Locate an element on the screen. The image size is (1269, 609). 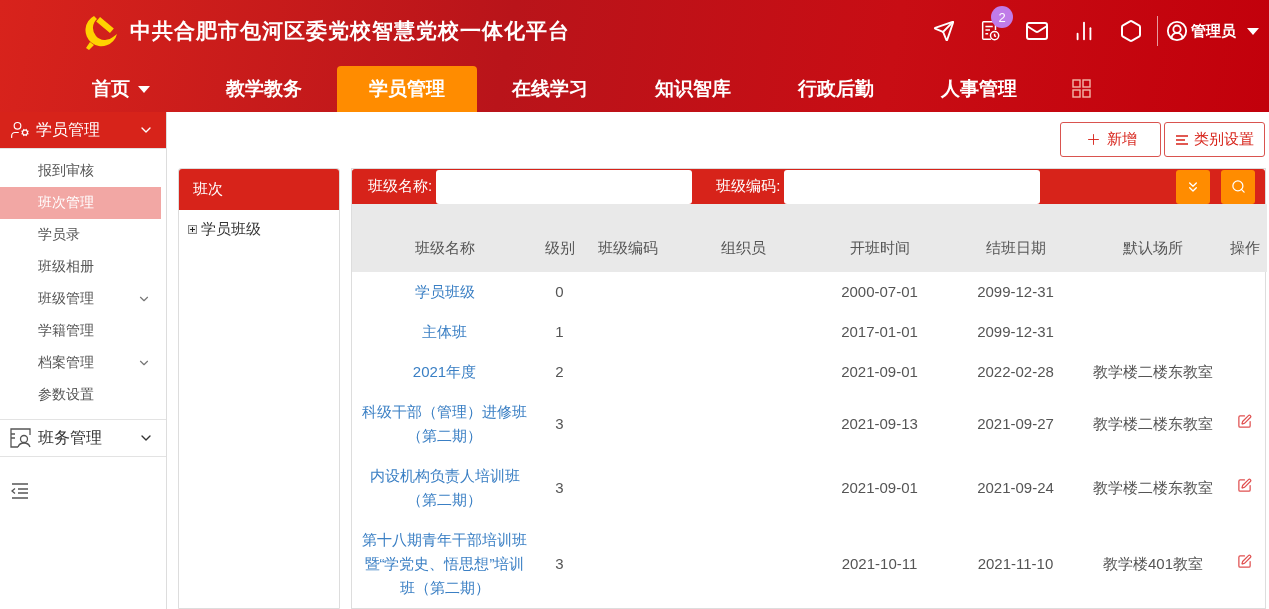
user-menu: 管理员 is located at coordinates (1212, 31).